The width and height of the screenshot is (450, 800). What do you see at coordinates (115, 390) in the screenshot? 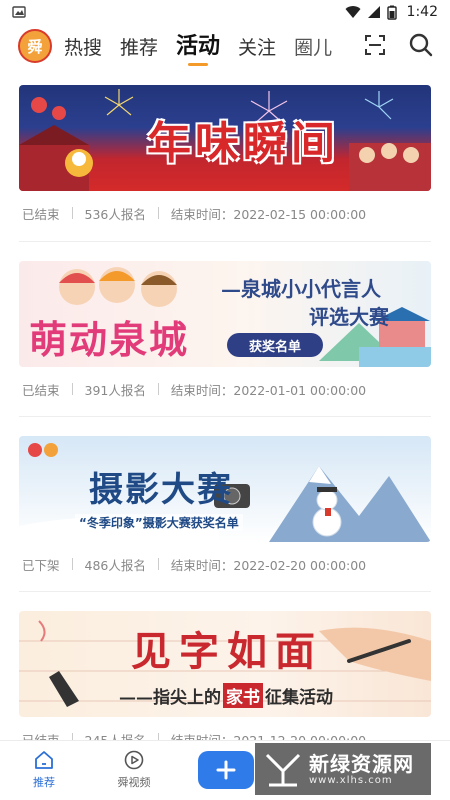
I see `activity-signups: 391人报名` at bounding box center [115, 390].